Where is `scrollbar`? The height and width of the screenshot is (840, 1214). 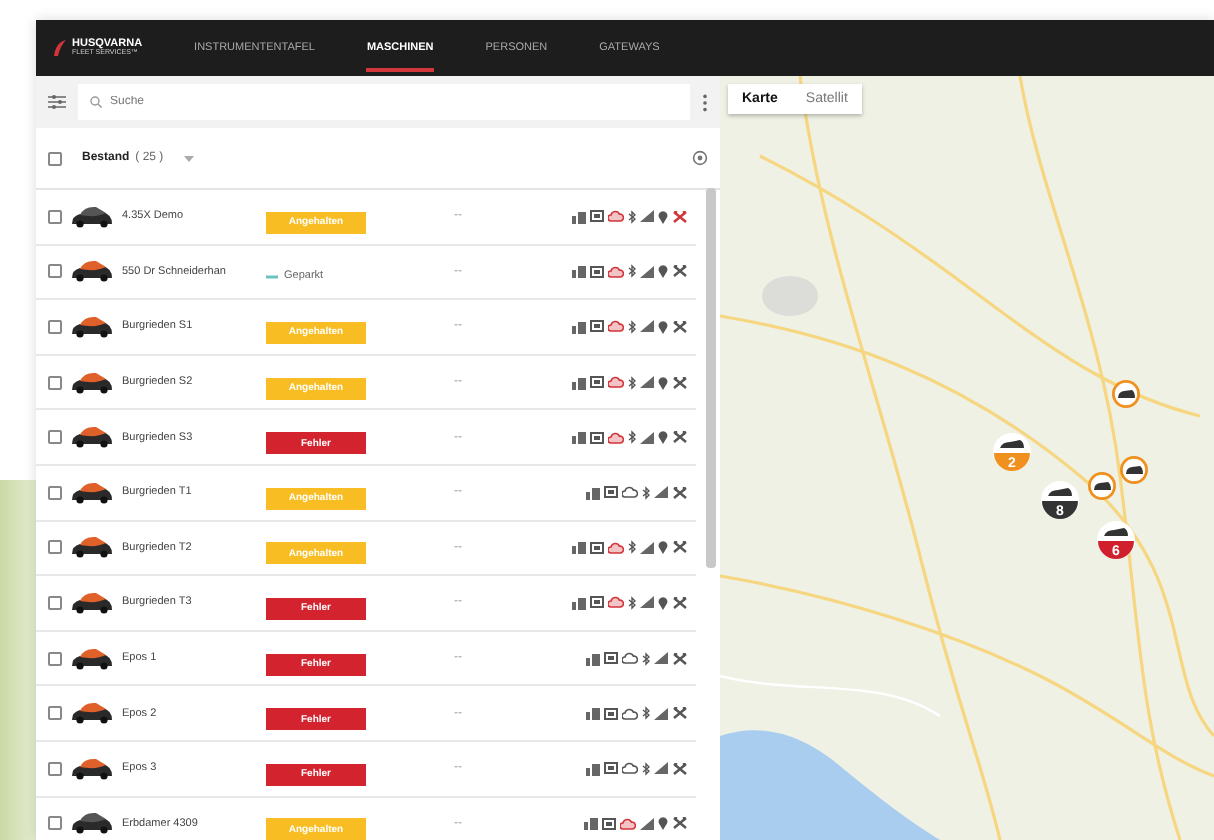
scrollbar is located at coordinates (711, 378).